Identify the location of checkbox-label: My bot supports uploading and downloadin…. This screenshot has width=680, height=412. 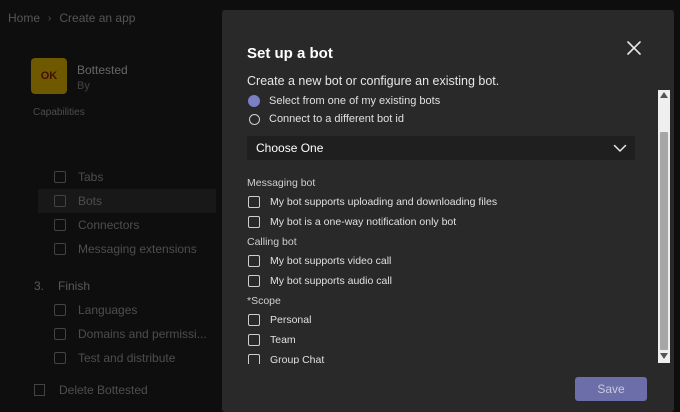
(384, 202).